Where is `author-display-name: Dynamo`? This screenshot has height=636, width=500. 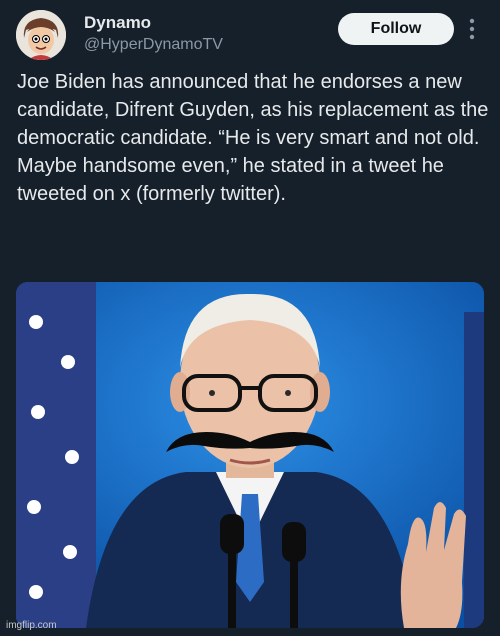 author-display-name: Dynamo is located at coordinates (117, 23).